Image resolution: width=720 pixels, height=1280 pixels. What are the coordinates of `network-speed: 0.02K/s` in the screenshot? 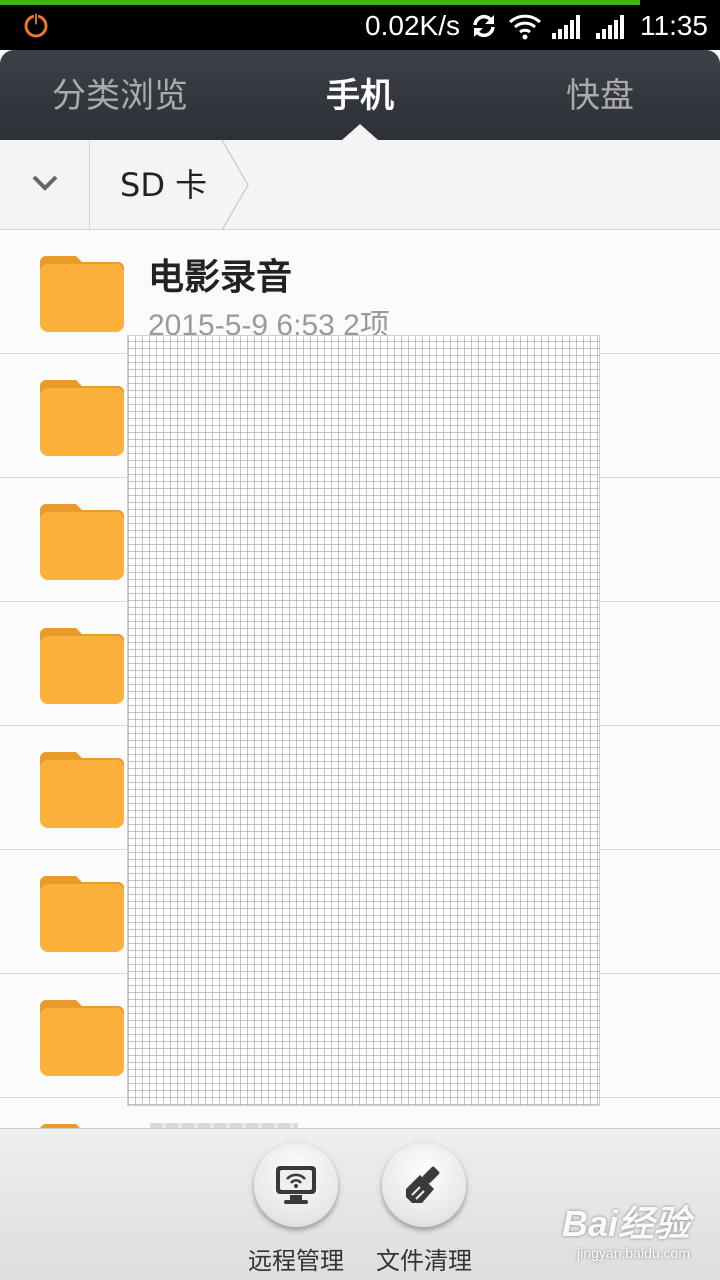 It's located at (412, 25).